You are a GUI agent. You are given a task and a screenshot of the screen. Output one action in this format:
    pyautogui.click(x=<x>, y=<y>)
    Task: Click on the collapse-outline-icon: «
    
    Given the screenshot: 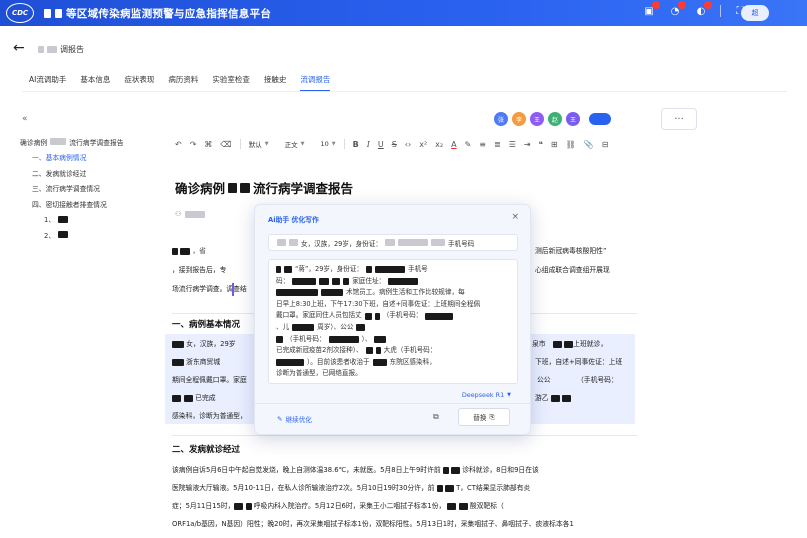 What is the action you would take?
    pyautogui.click(x=25, y=119)
    